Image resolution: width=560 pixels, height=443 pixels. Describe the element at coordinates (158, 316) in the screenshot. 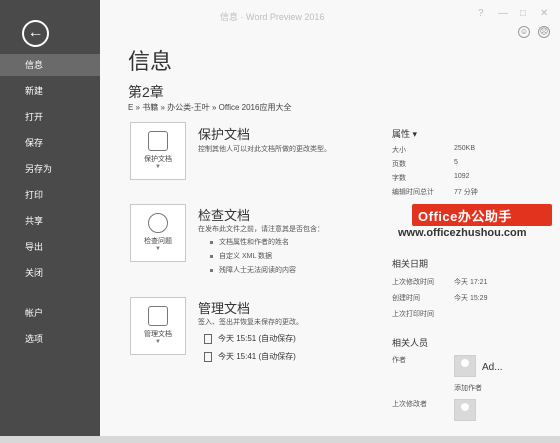

I see `manage-document-icon` at that location.